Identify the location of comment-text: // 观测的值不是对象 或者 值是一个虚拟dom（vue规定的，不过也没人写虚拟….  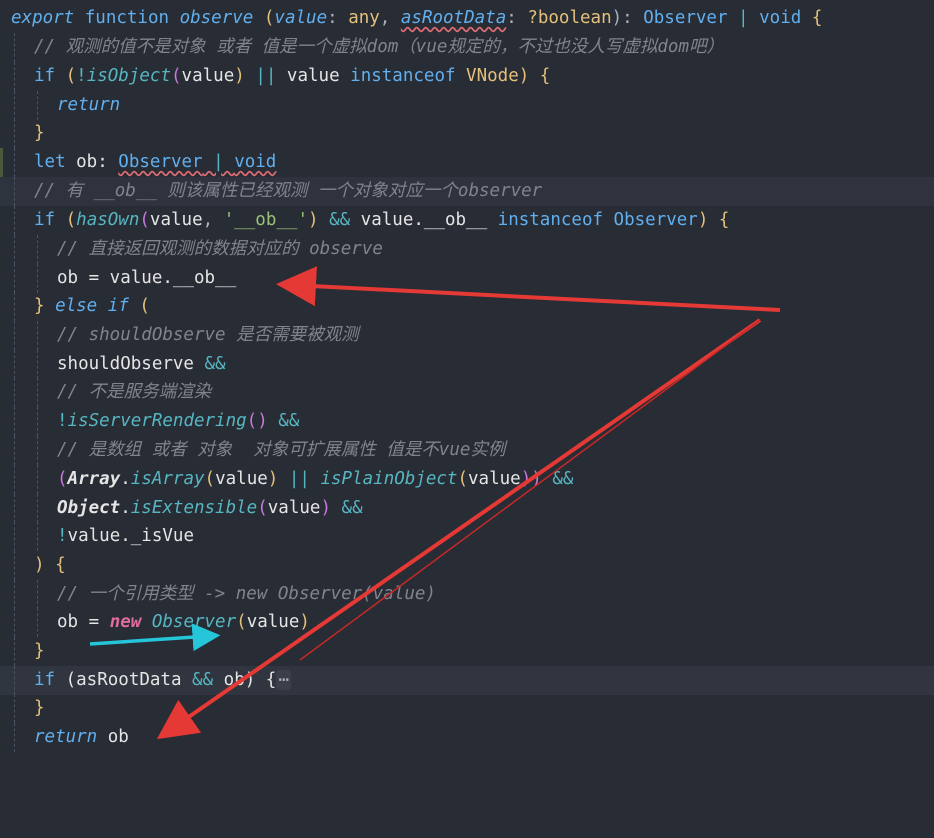
(379, 47).